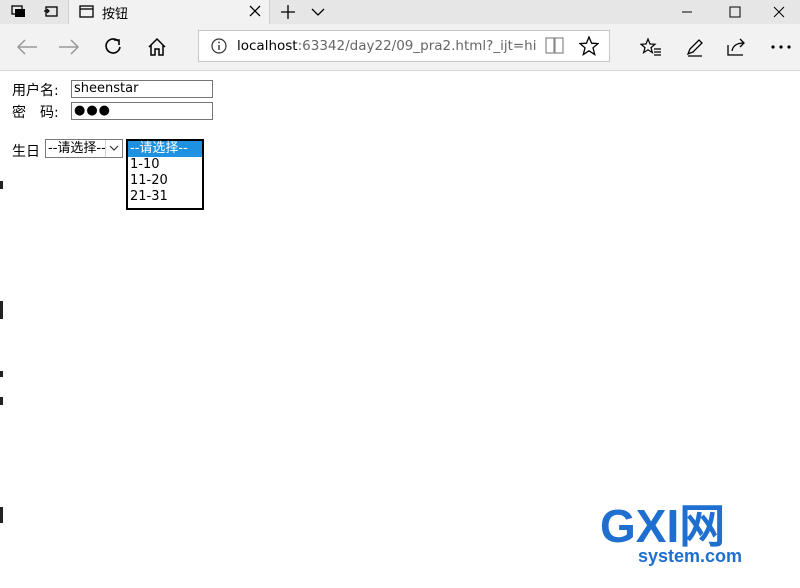  Describe the element at coordinates (115, 14) in the screenshot. I see `tab-title: 按钮` at that location.